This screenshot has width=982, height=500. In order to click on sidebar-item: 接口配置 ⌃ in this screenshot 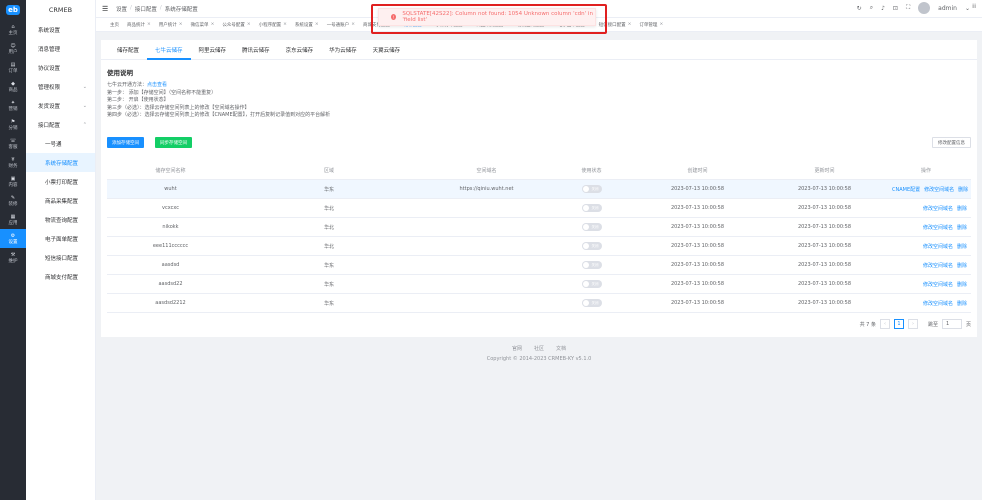, I will do `click(60, 124)`.